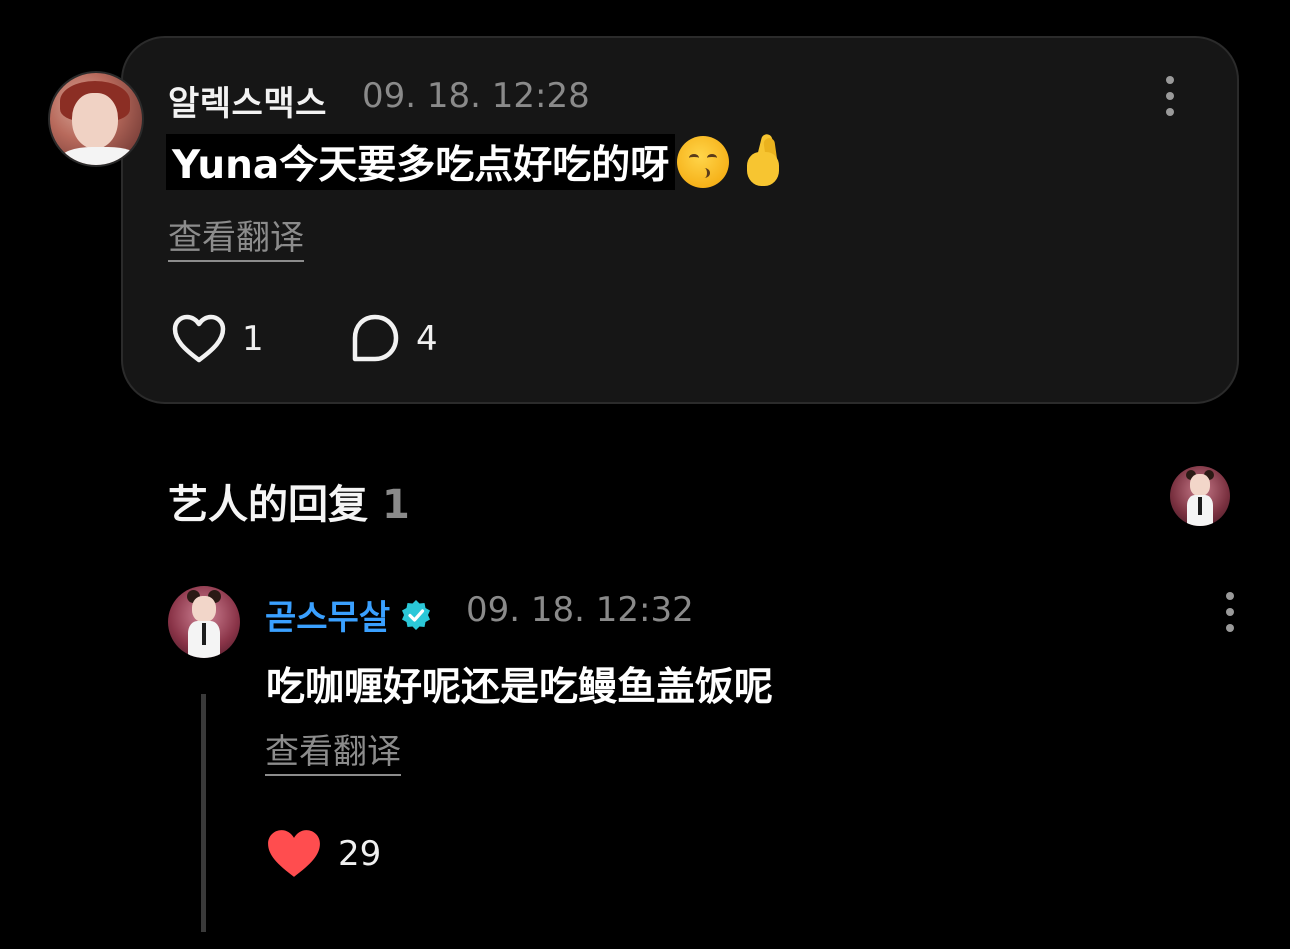 The width and height of the screenshot is (1290, 949). Describe the element at coordinates (427, 339) in the screenshot. I see `comment-reply-count: 4` at that location.